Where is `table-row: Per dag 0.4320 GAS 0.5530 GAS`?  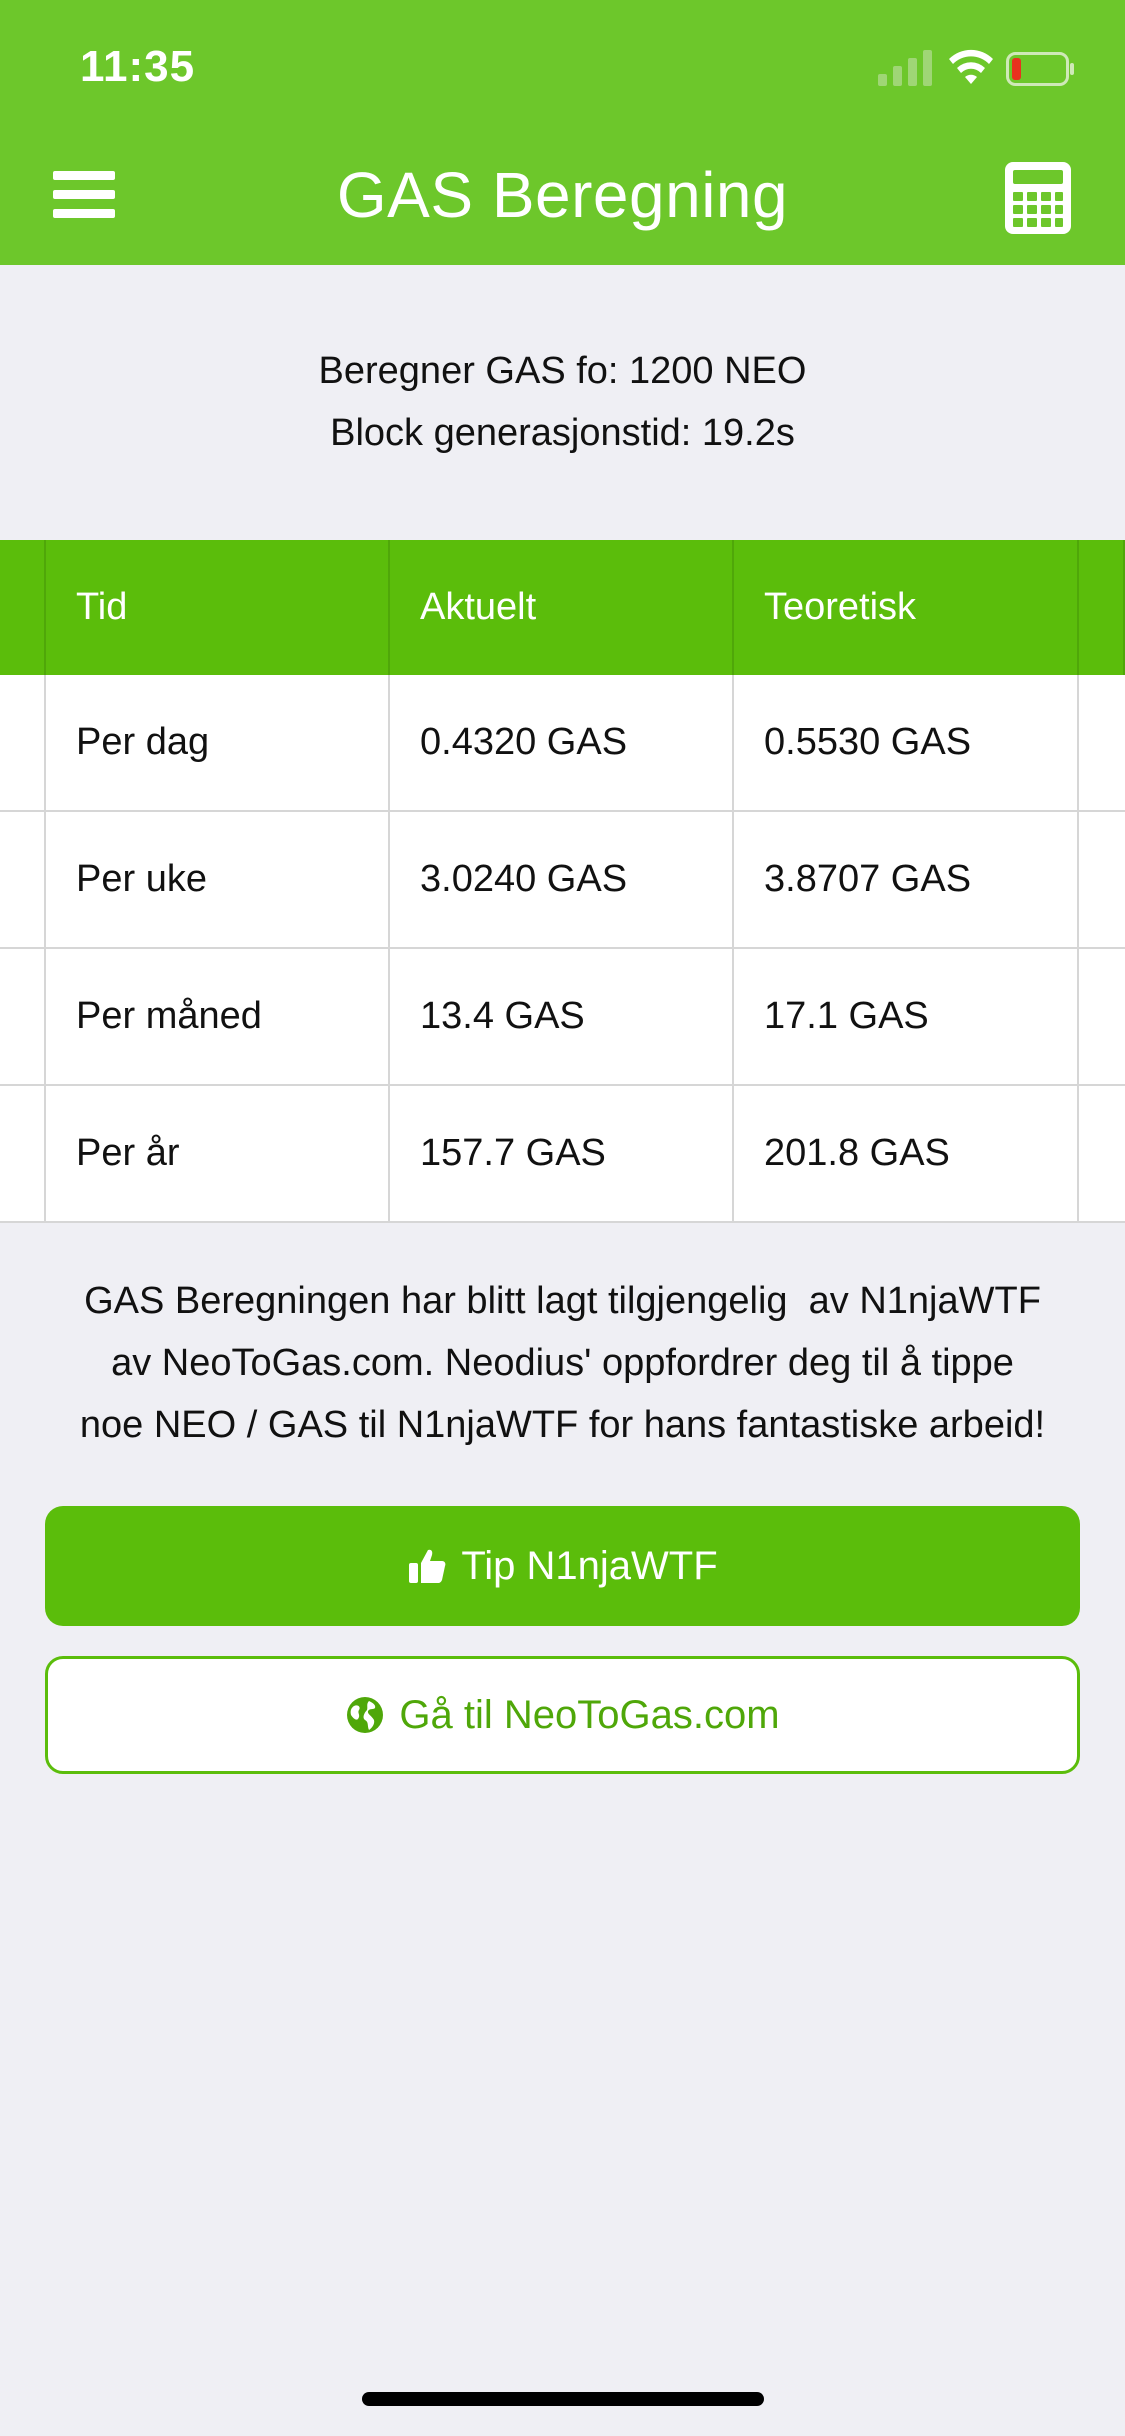 table-row: Per dag 0.4320 GAS 0.5530 GAS is located at coordinates (562, 743).